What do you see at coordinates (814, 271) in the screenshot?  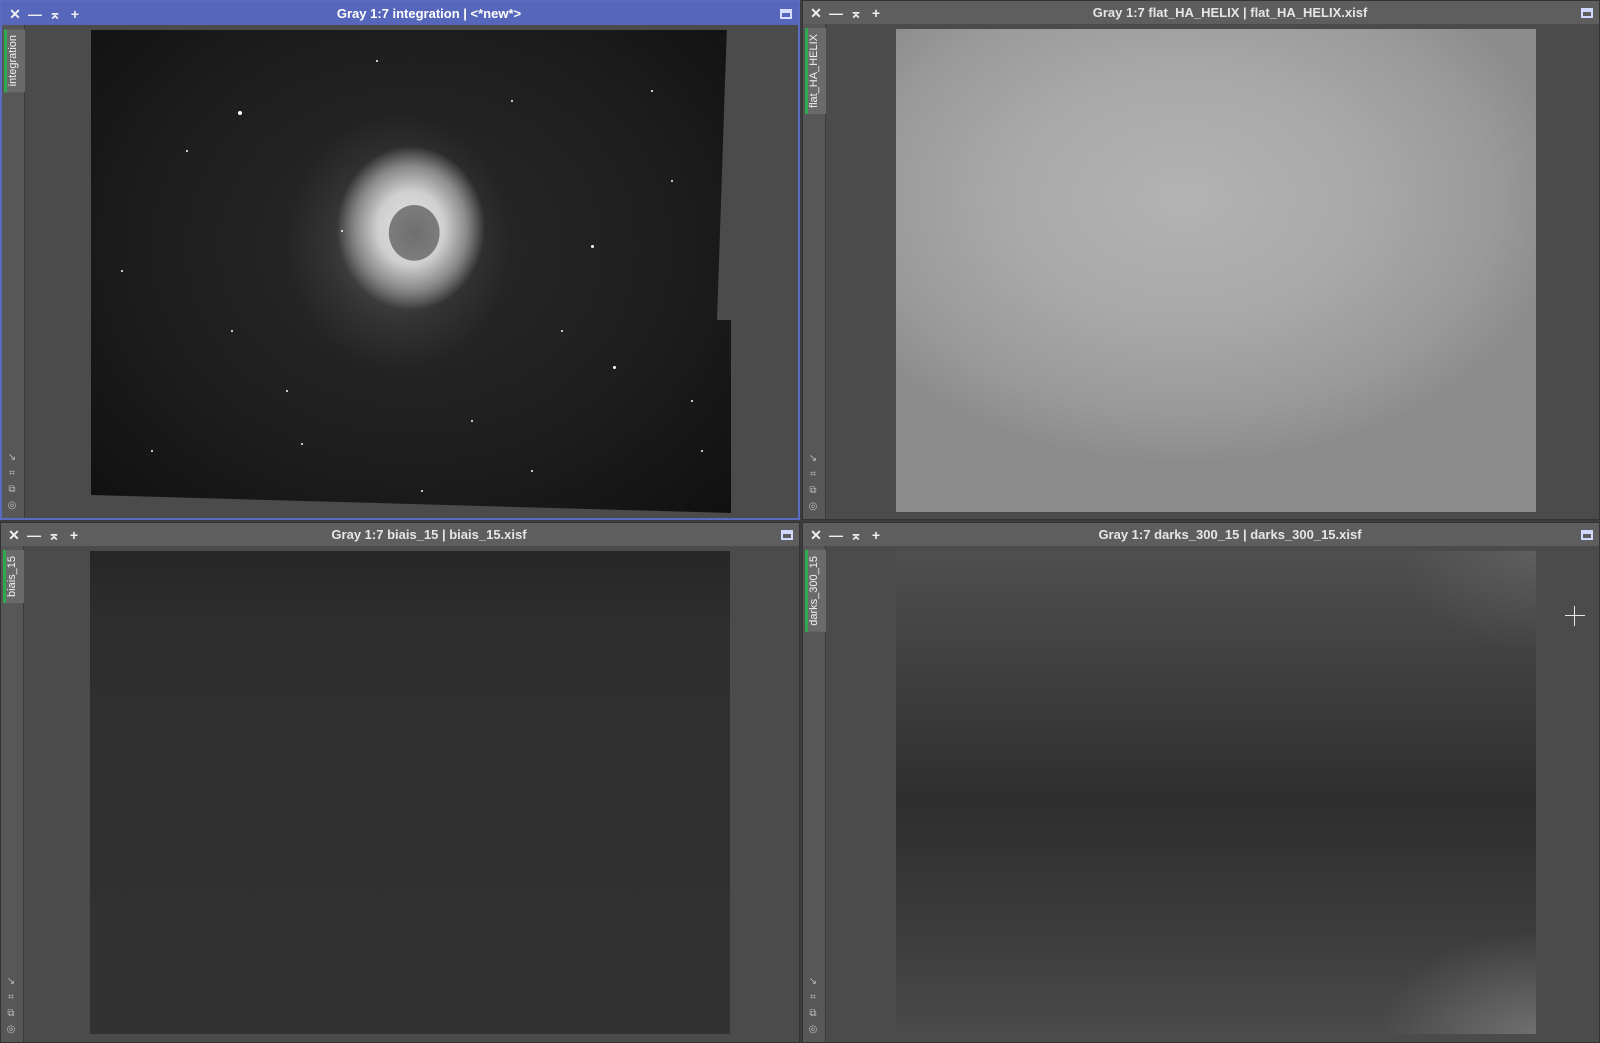 I see `view-sidebar: flat_HA_HELIX ↘ ⌗ ⧉ ◎` at bounding box center [814, 271].